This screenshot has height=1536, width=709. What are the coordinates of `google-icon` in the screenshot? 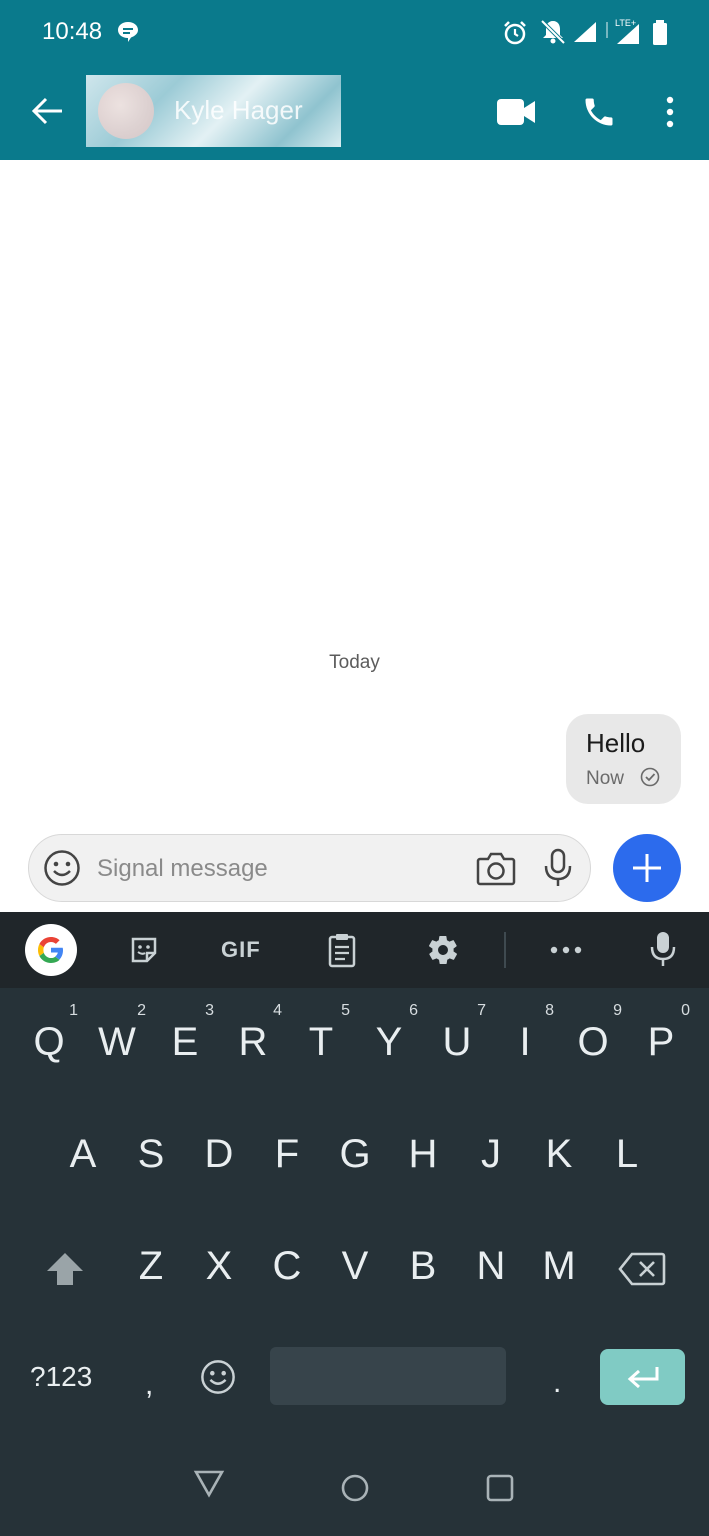 It's located at (50, 950).